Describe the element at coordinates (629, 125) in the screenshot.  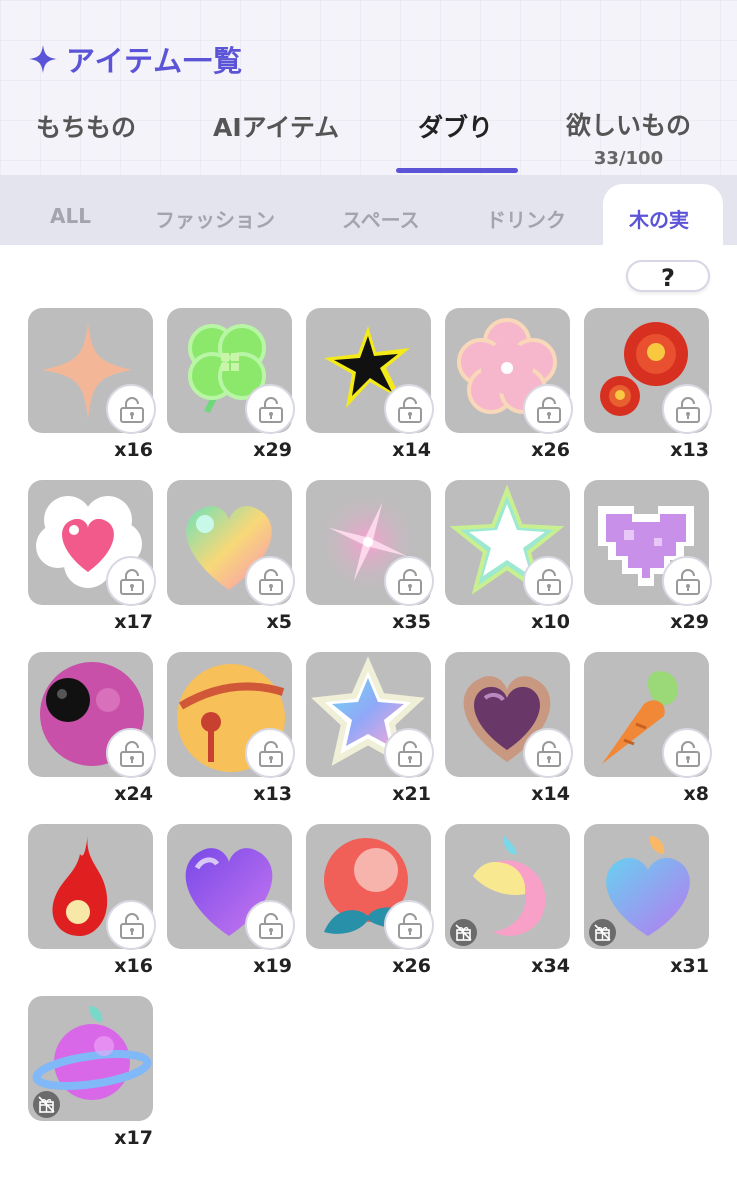
I see `tab-label: 欲しいもの` at that location.